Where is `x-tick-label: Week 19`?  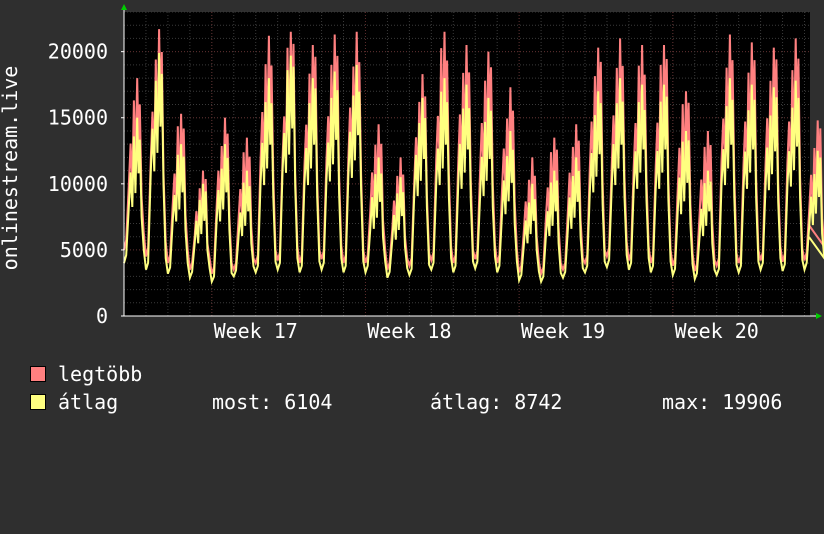
x-tick-label: Week 19 is located at coordinates (563, 329).